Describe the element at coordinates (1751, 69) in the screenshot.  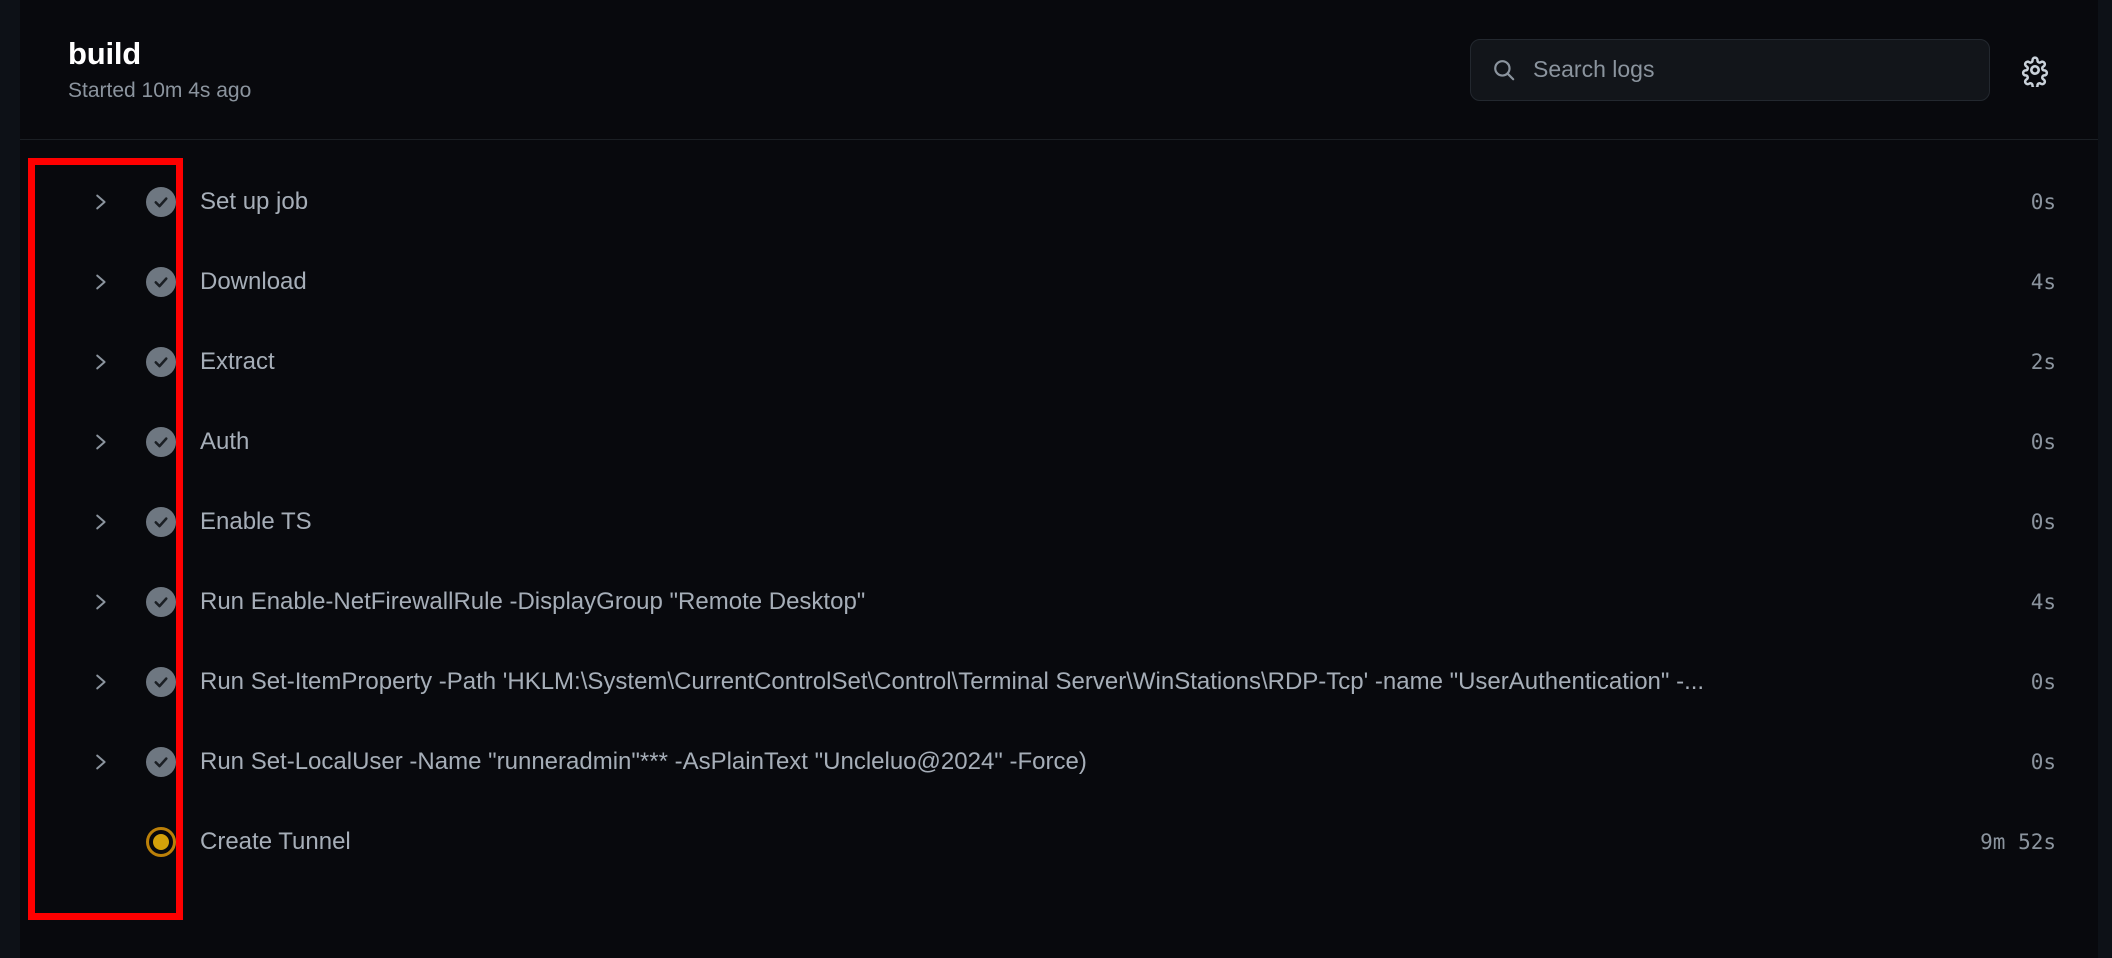
I see `search-input` at that location.